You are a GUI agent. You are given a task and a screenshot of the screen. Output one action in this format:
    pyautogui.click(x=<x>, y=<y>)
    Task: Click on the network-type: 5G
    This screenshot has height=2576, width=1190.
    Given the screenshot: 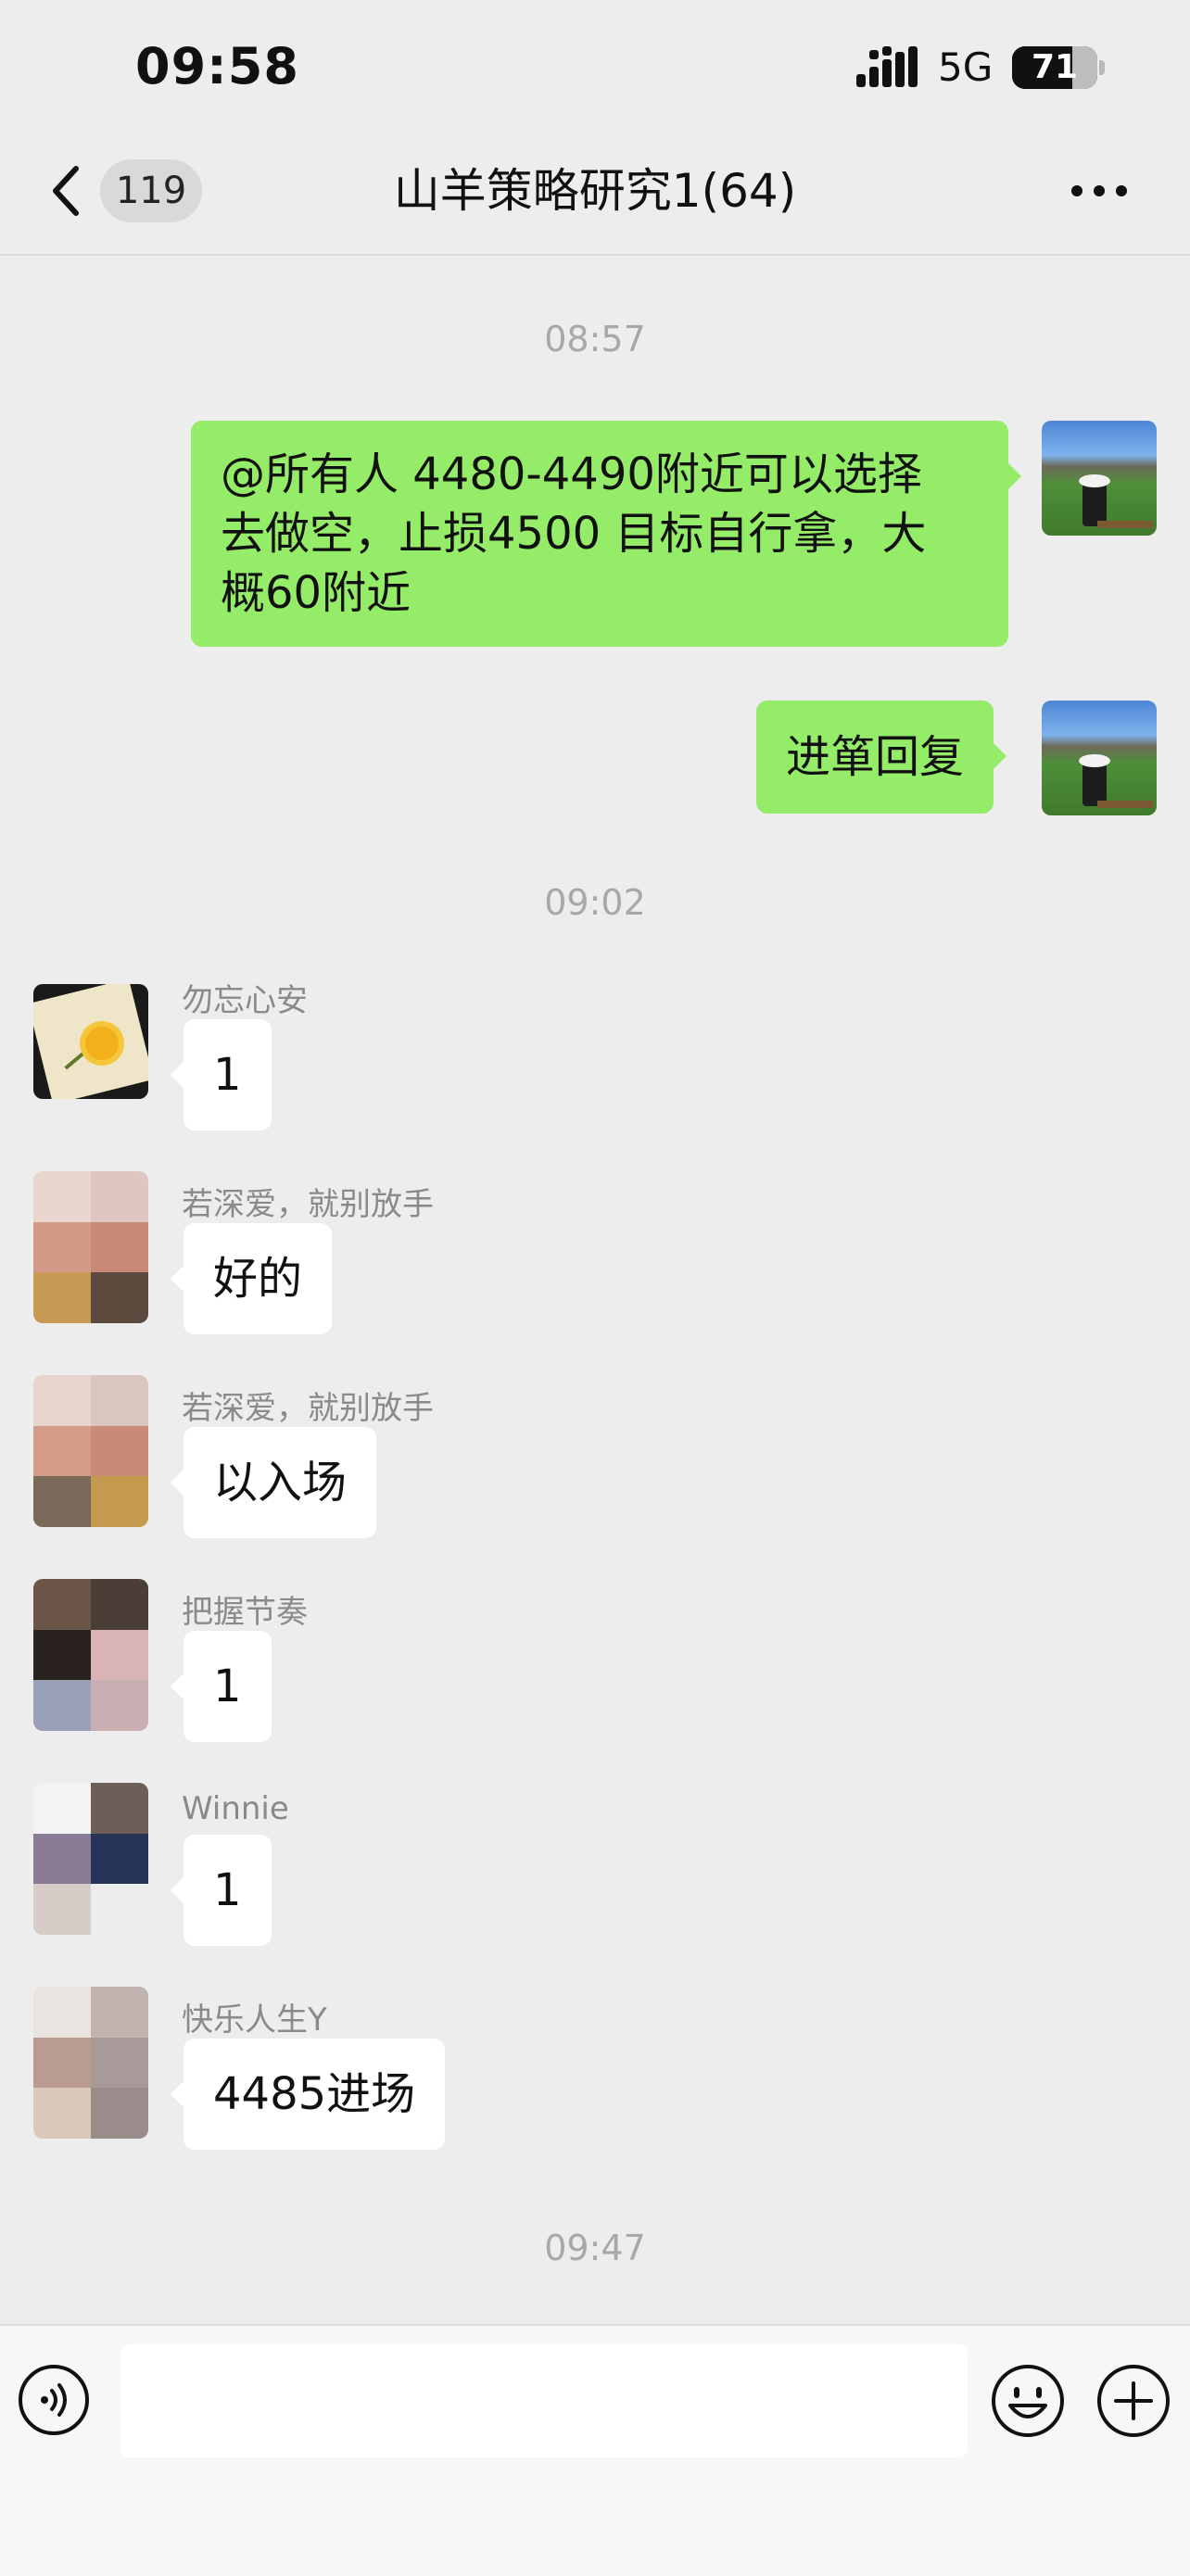 What is the action you would take?
    pyautogui.click(x=966, y=67)
    